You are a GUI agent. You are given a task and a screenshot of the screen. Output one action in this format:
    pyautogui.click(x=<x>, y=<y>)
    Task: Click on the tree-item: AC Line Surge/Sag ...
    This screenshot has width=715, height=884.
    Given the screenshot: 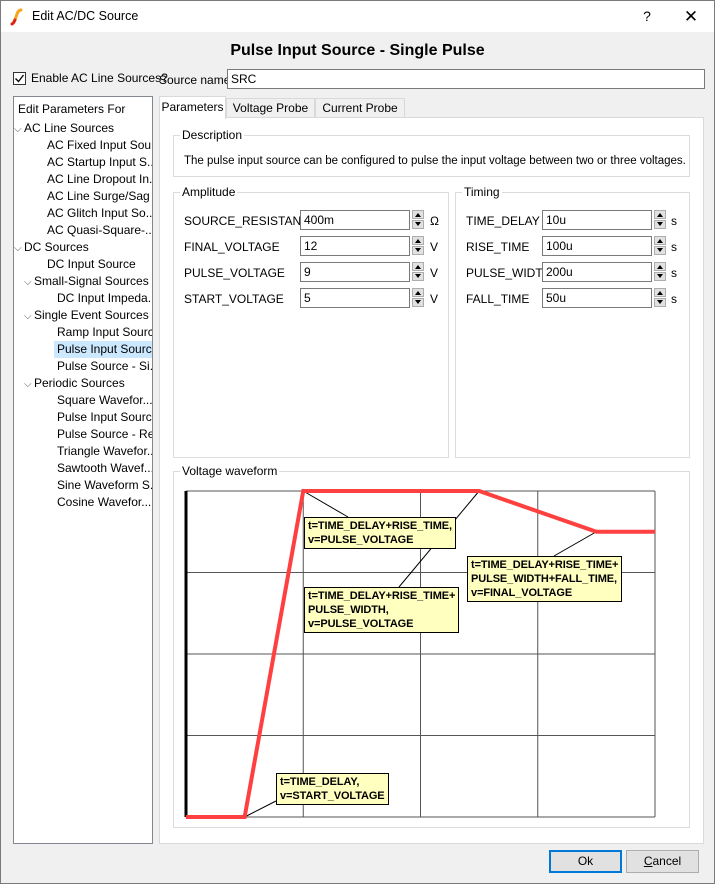 What is the action you would take?
    pyautogui.click(x=93, y=196)
    